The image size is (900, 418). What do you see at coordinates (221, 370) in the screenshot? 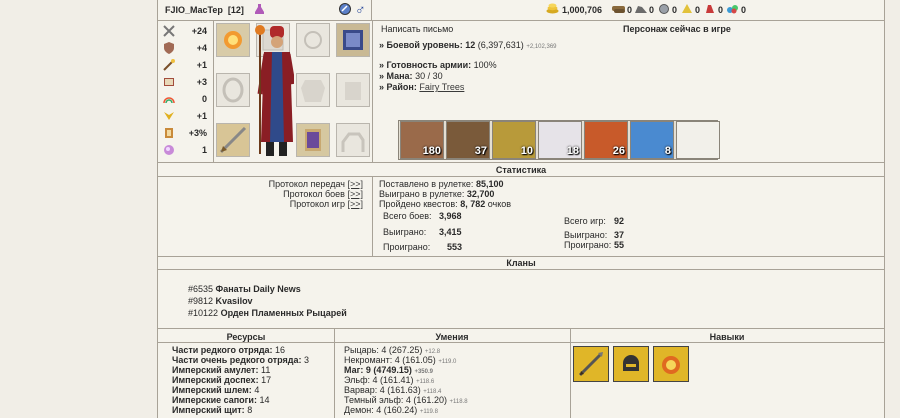
I see `resource-item: Имперский амулет: 11` at bounding box center [221, 370].